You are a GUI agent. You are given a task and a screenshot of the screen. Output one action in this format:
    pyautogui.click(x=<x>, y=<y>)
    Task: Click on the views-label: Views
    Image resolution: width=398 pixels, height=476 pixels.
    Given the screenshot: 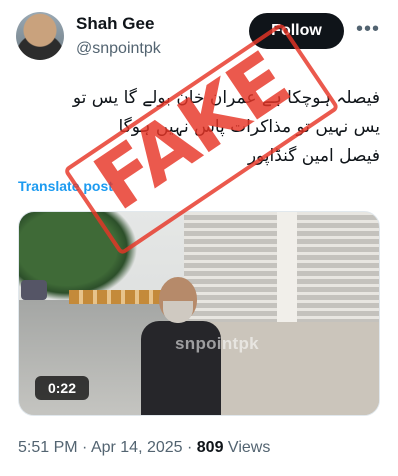 What is the action you would take?
    pyautogui.click(x=247, y=447)
    